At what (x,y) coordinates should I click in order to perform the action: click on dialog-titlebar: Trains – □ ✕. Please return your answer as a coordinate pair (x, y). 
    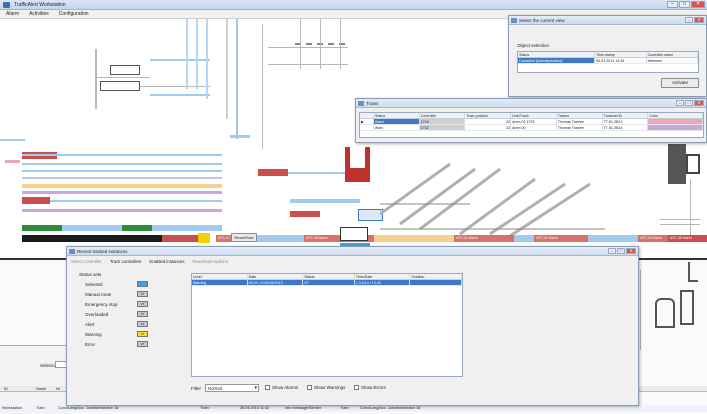
    Looking at the image, I should click on (531, 103).